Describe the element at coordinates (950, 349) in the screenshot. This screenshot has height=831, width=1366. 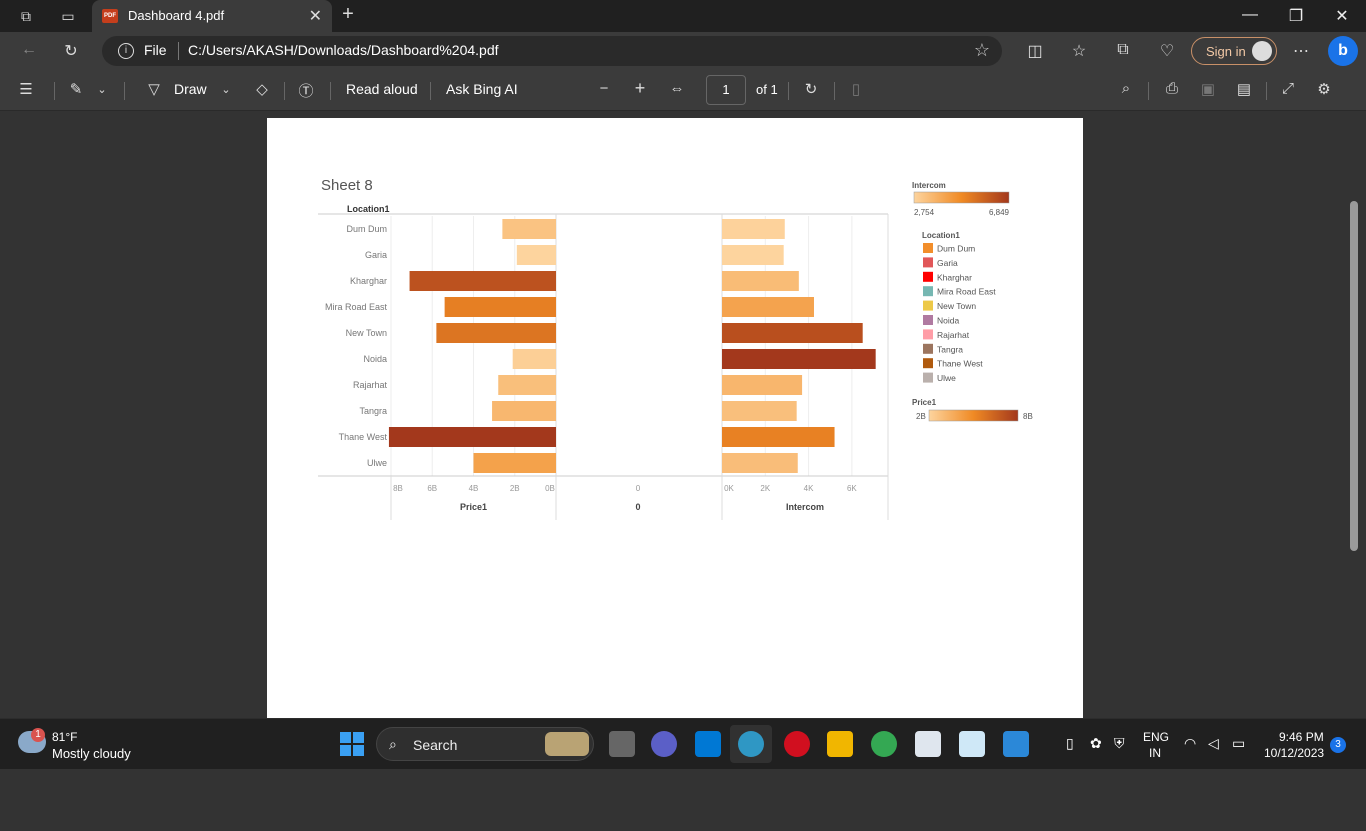
I see `location-legend-item: Tangra` at that location.